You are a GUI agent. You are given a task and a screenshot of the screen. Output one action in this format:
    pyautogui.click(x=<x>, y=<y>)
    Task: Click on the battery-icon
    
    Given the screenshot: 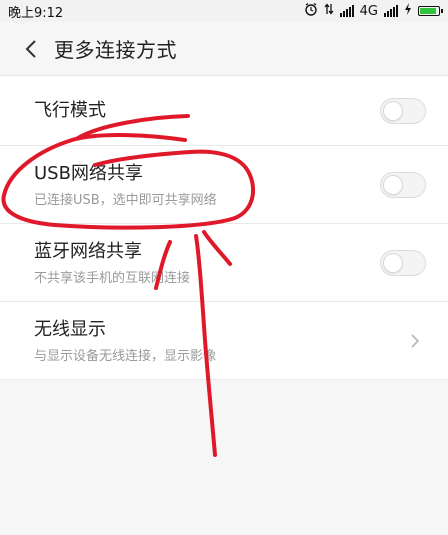 What is the action you would take?
    pyautogui.click(x=430, y=11)
    